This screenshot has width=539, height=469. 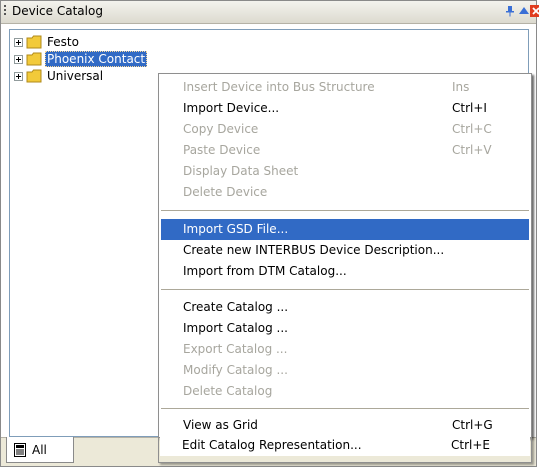 What do you see at coordinates (469, 108) in the screenshot?
I see `menu-item-shortcut: Ctrl+I` at bounding box center [469, 108].